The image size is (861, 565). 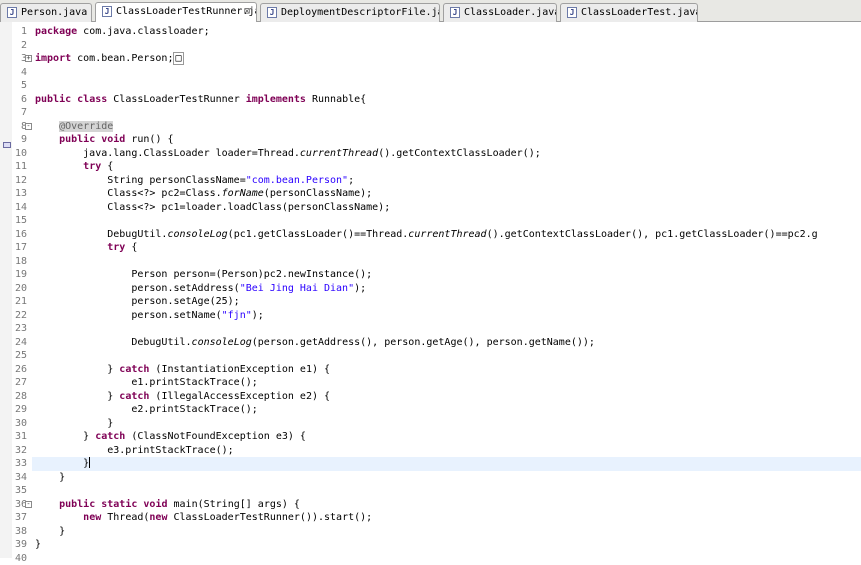 I want to click on line-number: 15, so click(x=19, y=221).